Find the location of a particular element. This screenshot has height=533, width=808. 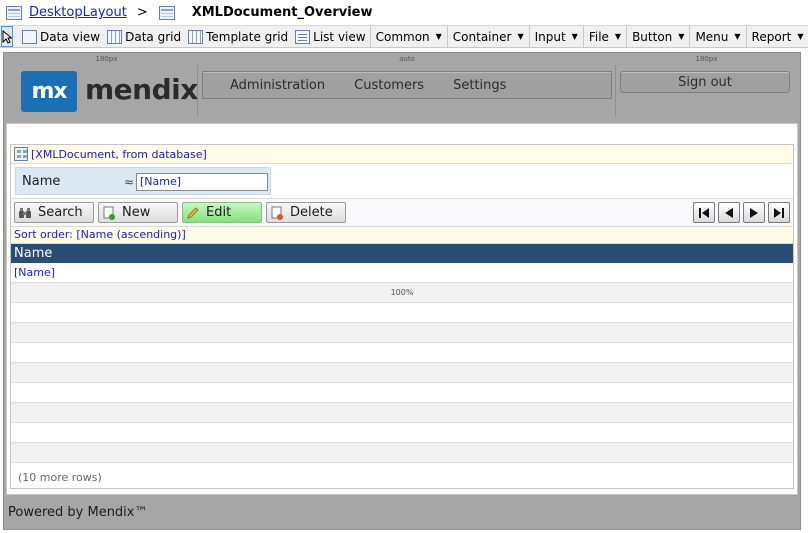

sign-out-button: Sign out is located at coordinates (705, 82).